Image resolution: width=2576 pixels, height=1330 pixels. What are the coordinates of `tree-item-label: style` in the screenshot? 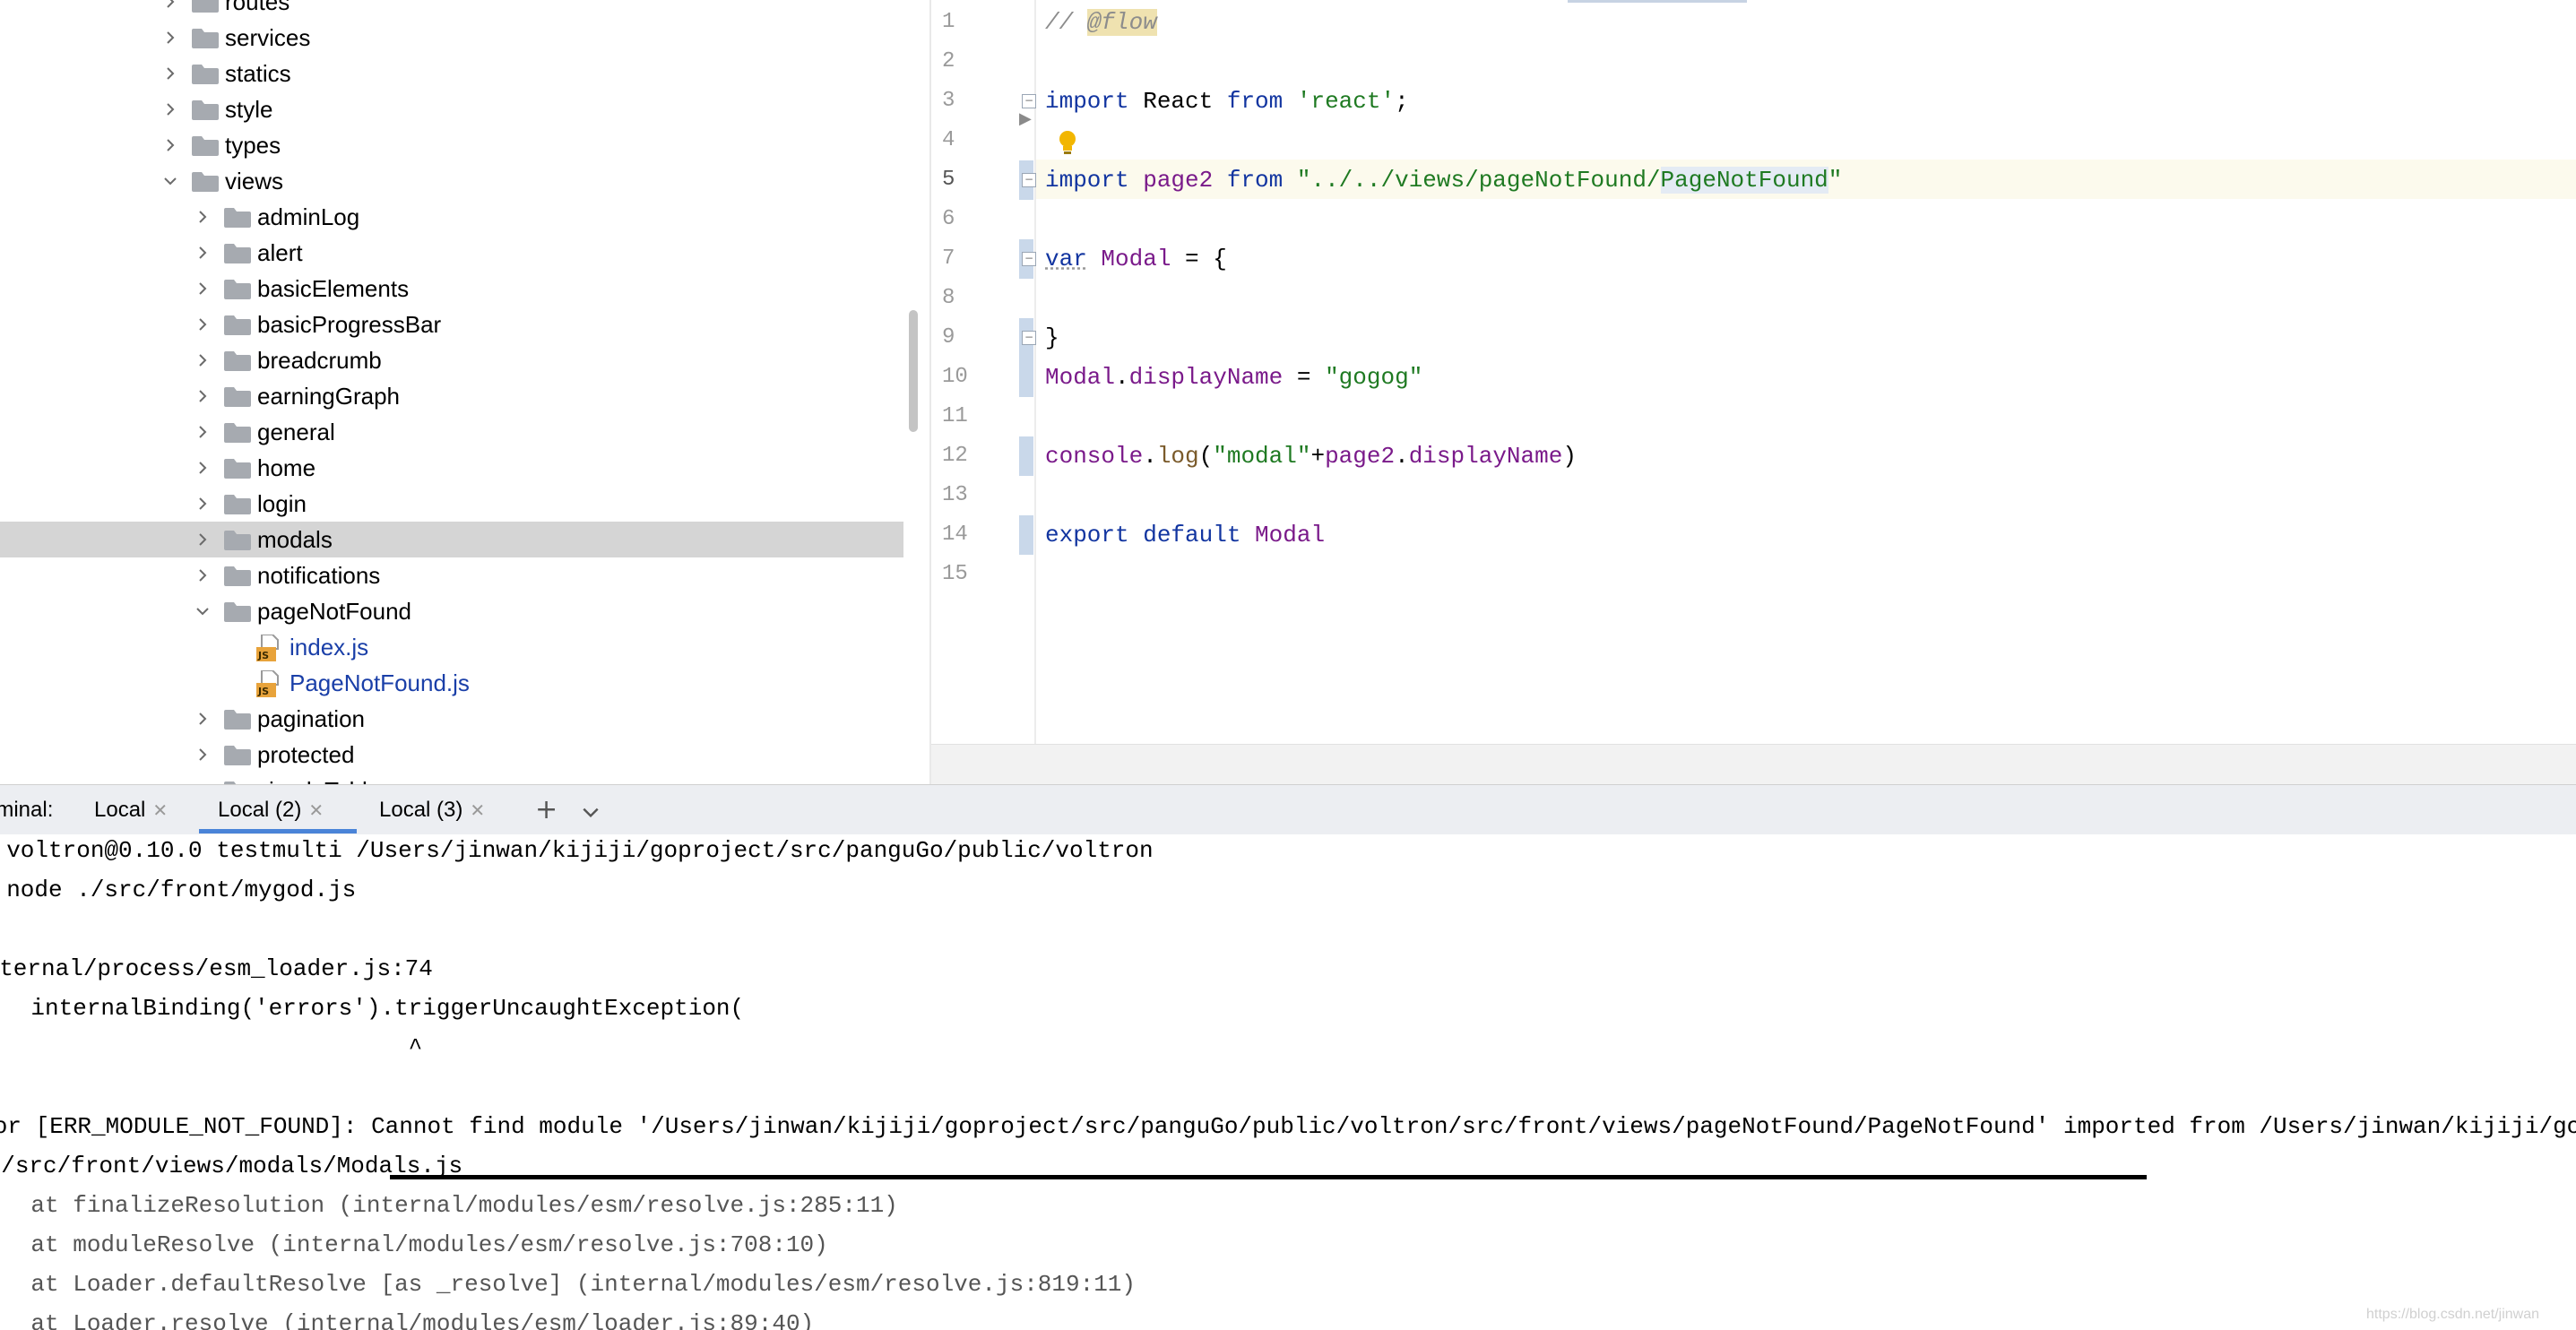 It's located at (249, 109).